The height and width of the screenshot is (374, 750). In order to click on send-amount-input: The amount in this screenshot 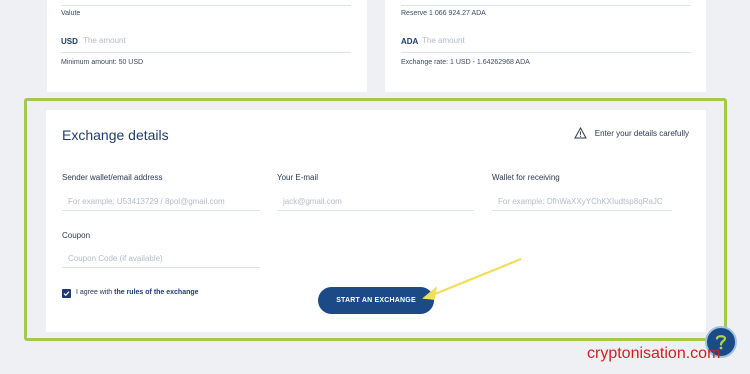, I will do `click(104, 40)`.